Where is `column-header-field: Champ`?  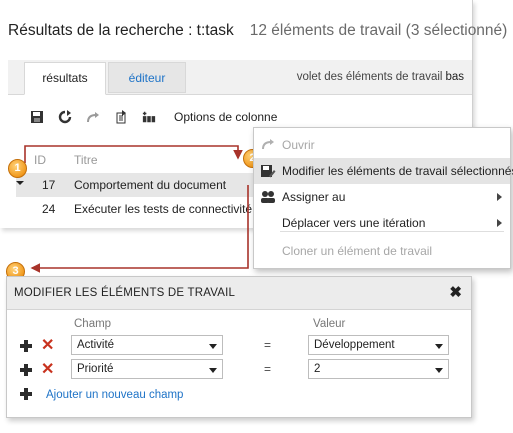 column-header-field: Champ is located at coordinates (93, 324).